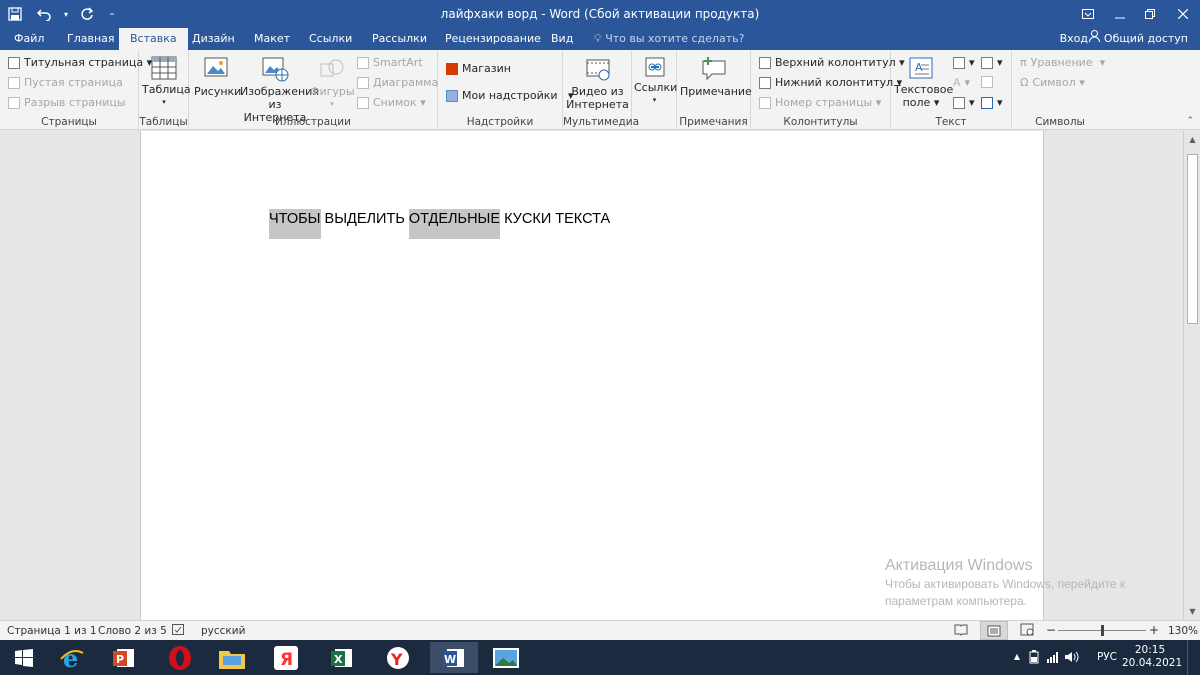  Describe the element at coordinates (180, 657) in the screenshot. I see `opera-icon` at that location.